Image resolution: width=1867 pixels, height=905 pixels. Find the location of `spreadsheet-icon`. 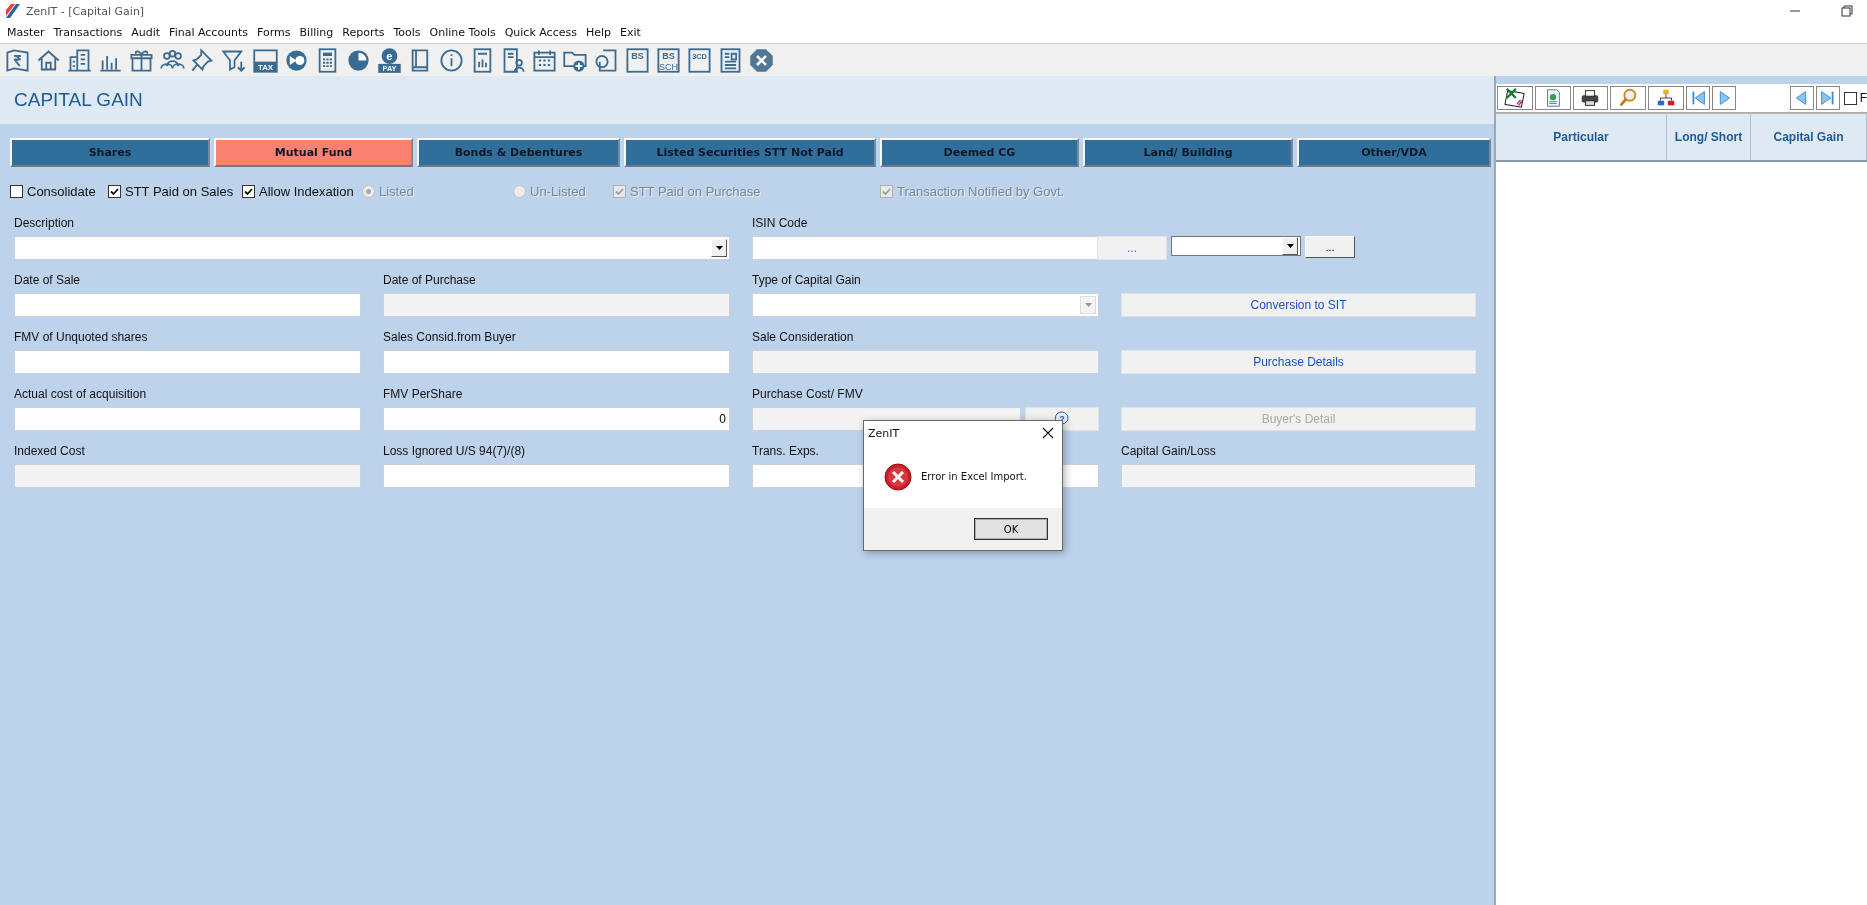

spreadsheet-icon is located at coordinates (1514, 98).